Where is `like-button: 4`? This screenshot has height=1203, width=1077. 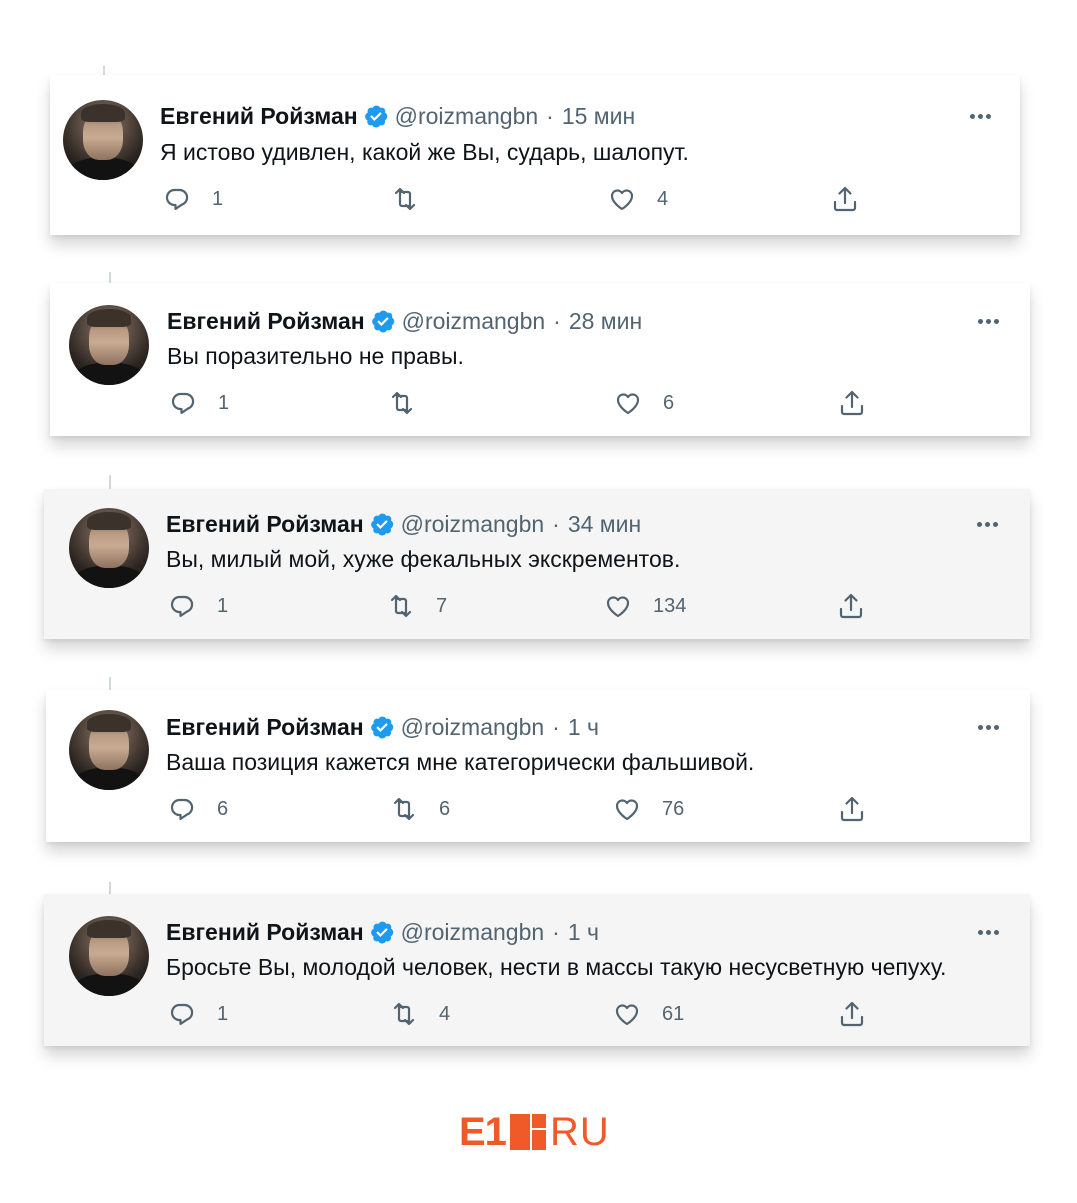
like-button: 4 is located at coordinates (637, 199).